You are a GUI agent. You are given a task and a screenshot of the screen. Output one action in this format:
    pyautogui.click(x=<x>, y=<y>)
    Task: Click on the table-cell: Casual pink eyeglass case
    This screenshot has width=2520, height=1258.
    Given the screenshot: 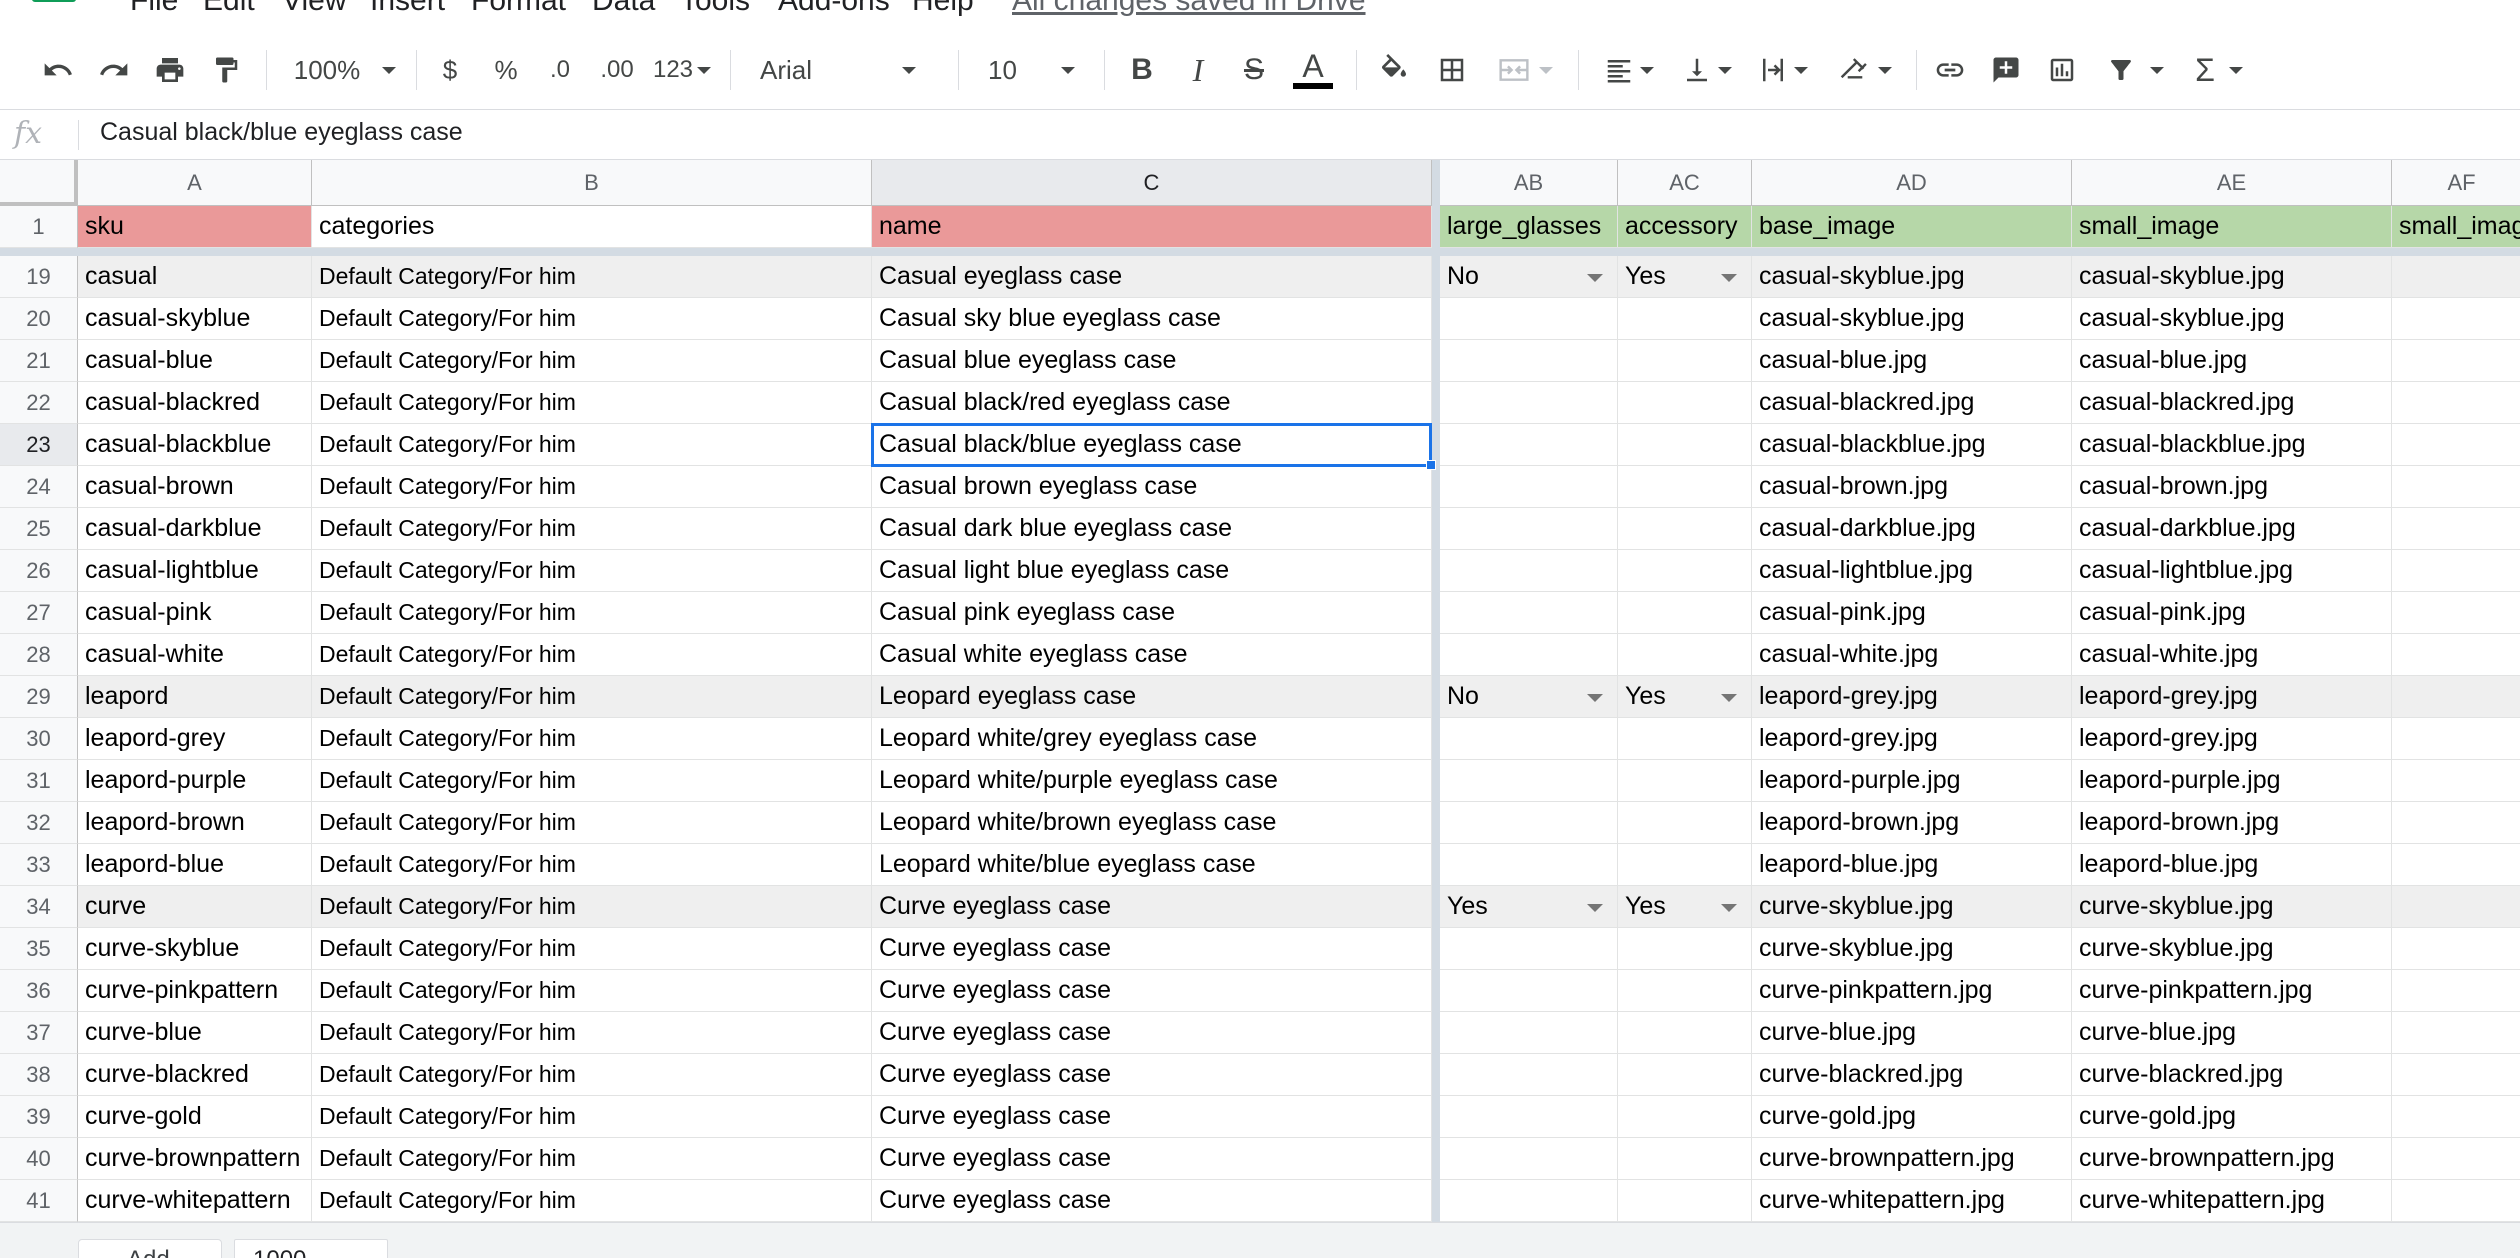 What is the action you would take?
    pyautogui.click(x=1152, y=613)
    